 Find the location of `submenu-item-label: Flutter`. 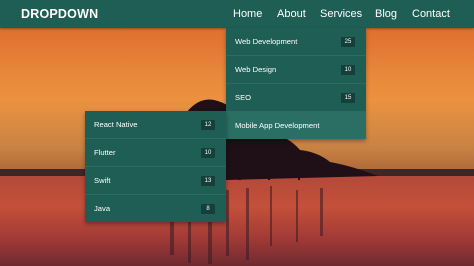

submenu-item-label: Flutter is located at coordinates (105, 152).